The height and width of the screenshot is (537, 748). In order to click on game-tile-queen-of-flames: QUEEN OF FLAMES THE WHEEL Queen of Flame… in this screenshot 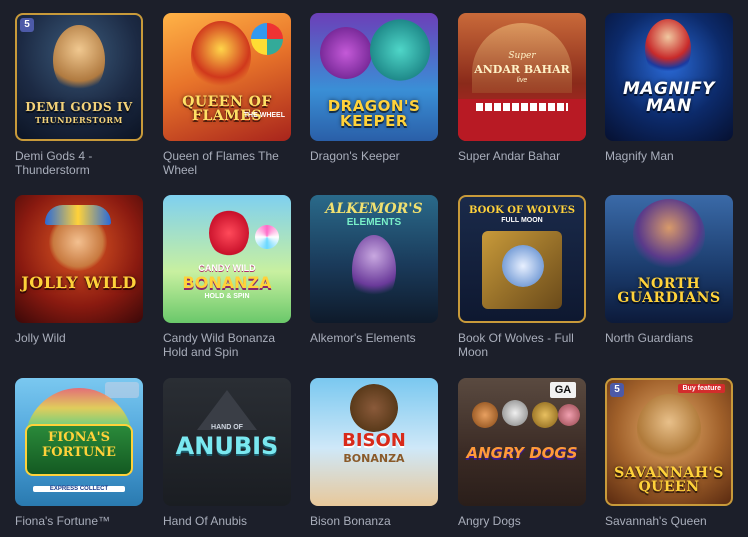, I will do `click(227, 95)`.